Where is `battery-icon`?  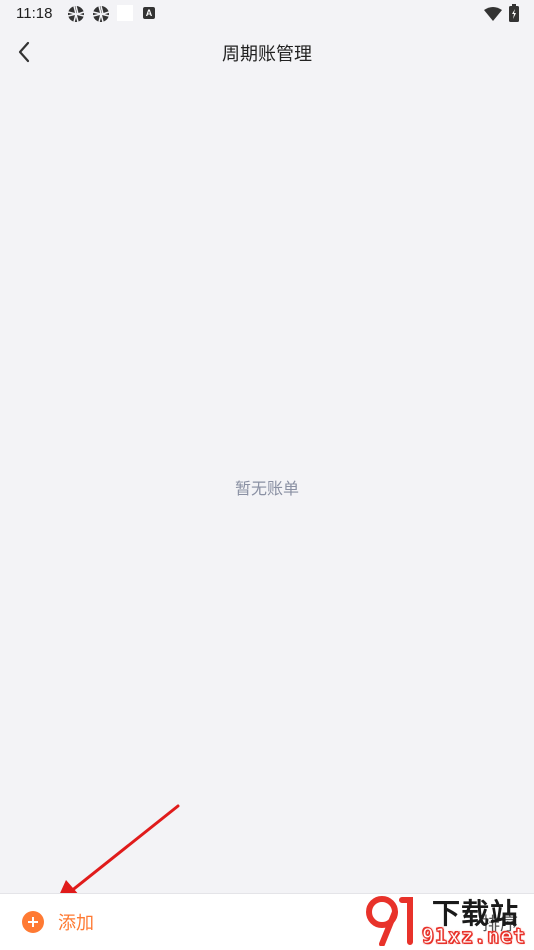 battery-icon is located at coordinates (514, 15).